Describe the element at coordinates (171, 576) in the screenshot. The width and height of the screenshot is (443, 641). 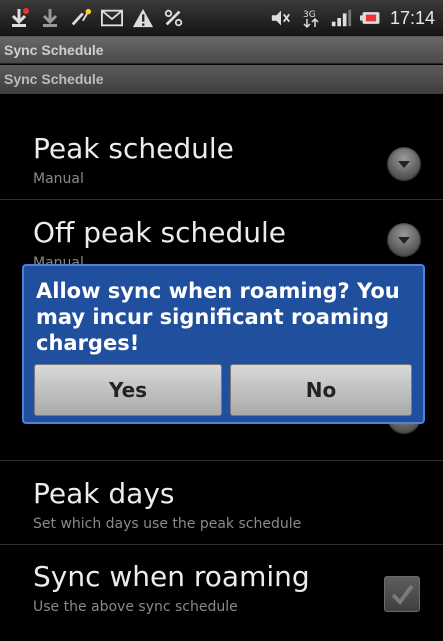
I see `pref-title: Sync when roaming` at that location.